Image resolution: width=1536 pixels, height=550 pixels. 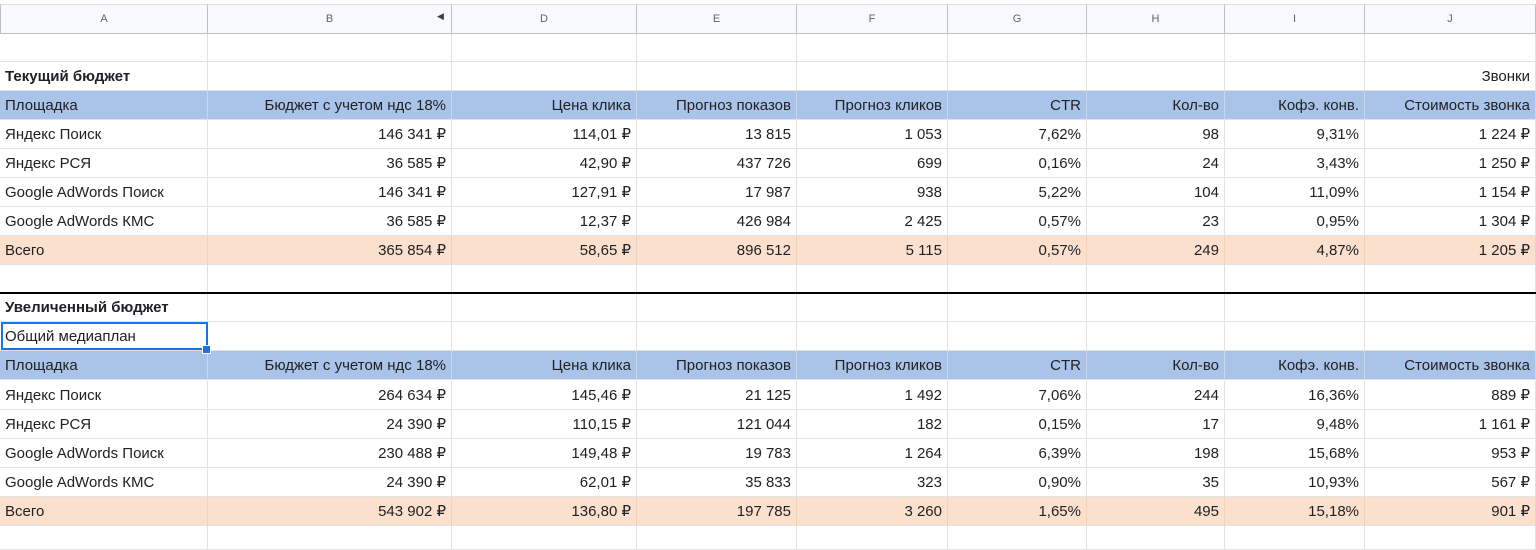 What do you see at coordinates (330, 134) in the screenshot?
I see `table-cell: 146 341 ₽` at bounding box center [330, 134].